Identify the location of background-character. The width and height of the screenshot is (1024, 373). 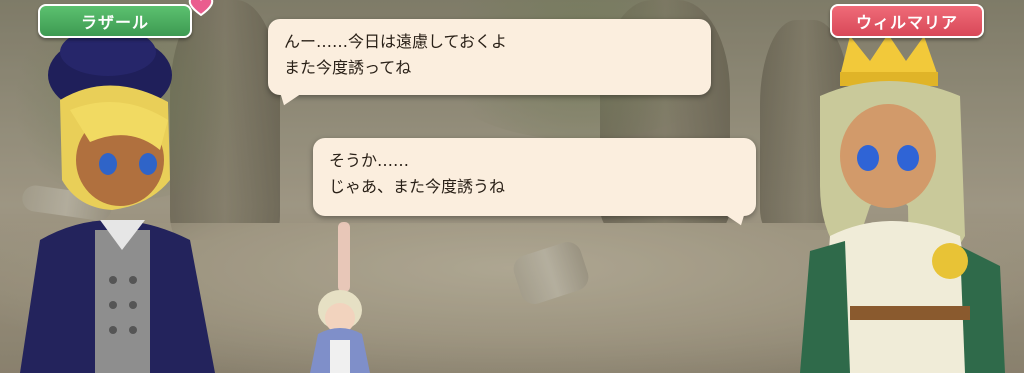
(340, 297).